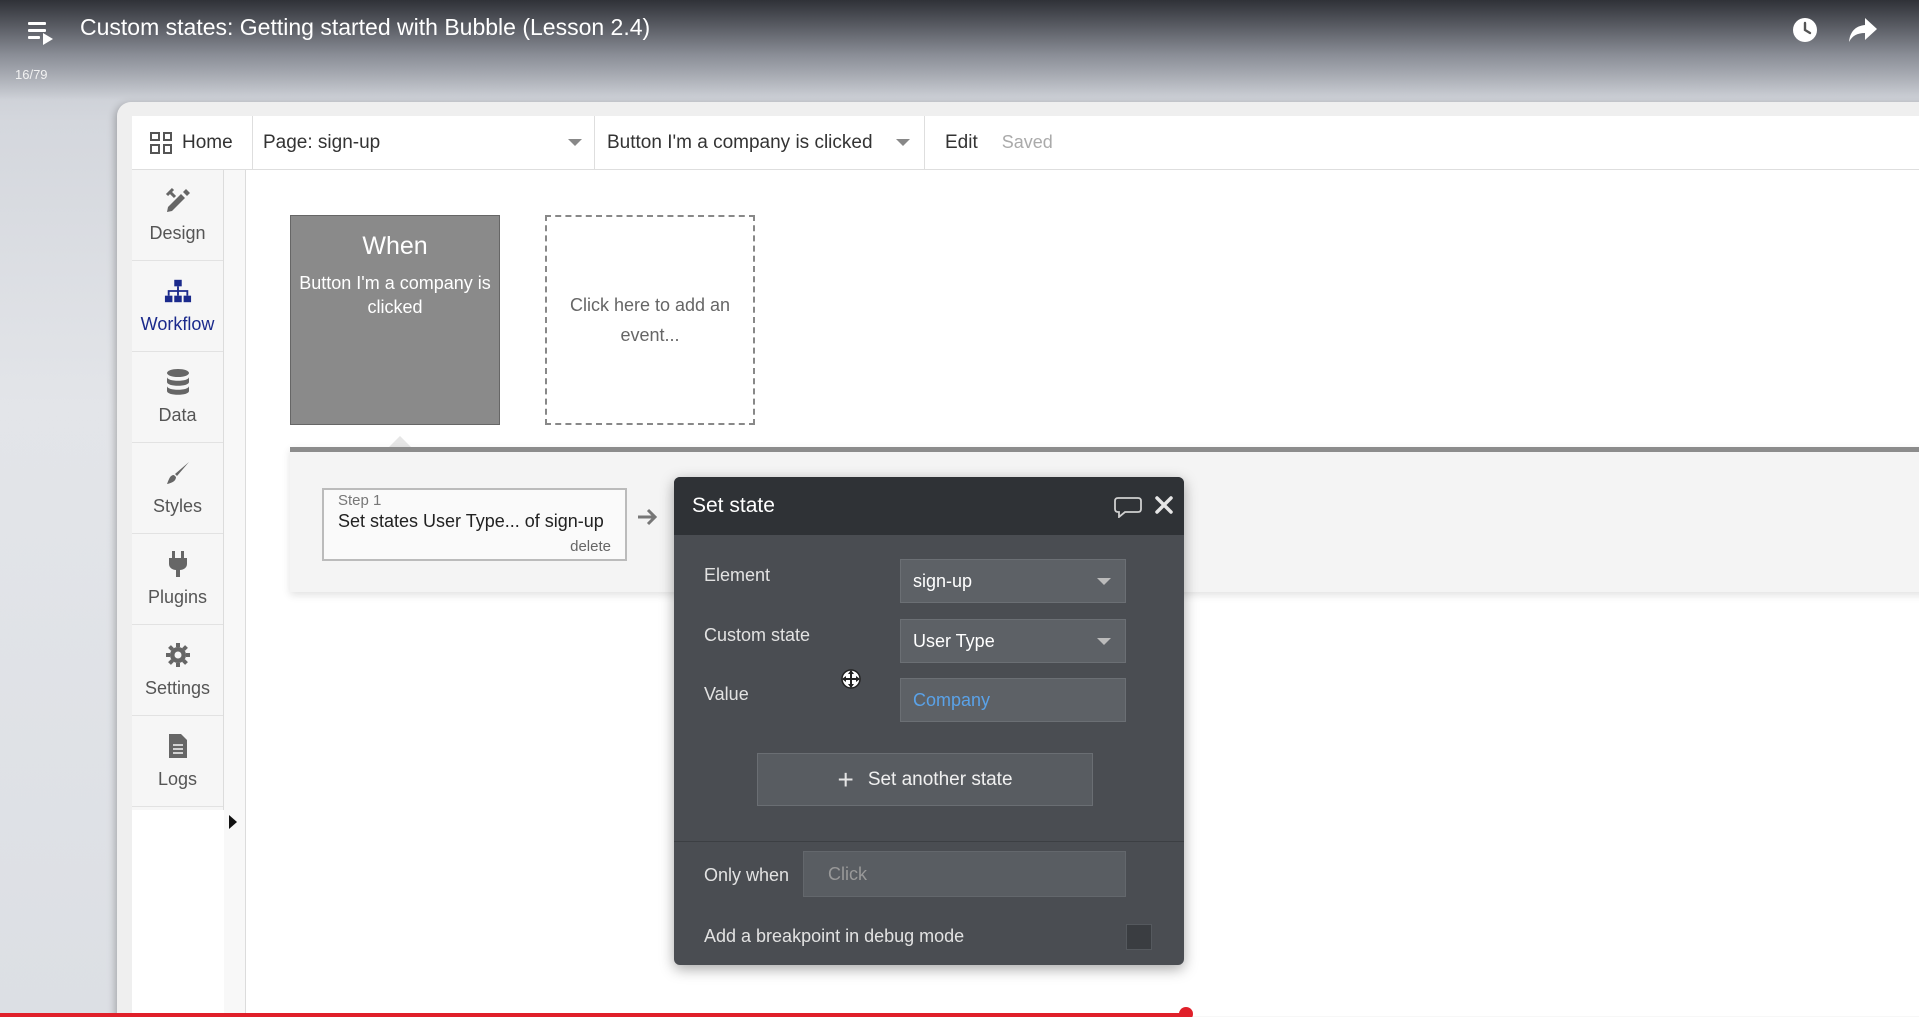 The width and height of the screenshot is (1919, 1017). I want to click on breakpoint-checkbox, so click(1139, 937).